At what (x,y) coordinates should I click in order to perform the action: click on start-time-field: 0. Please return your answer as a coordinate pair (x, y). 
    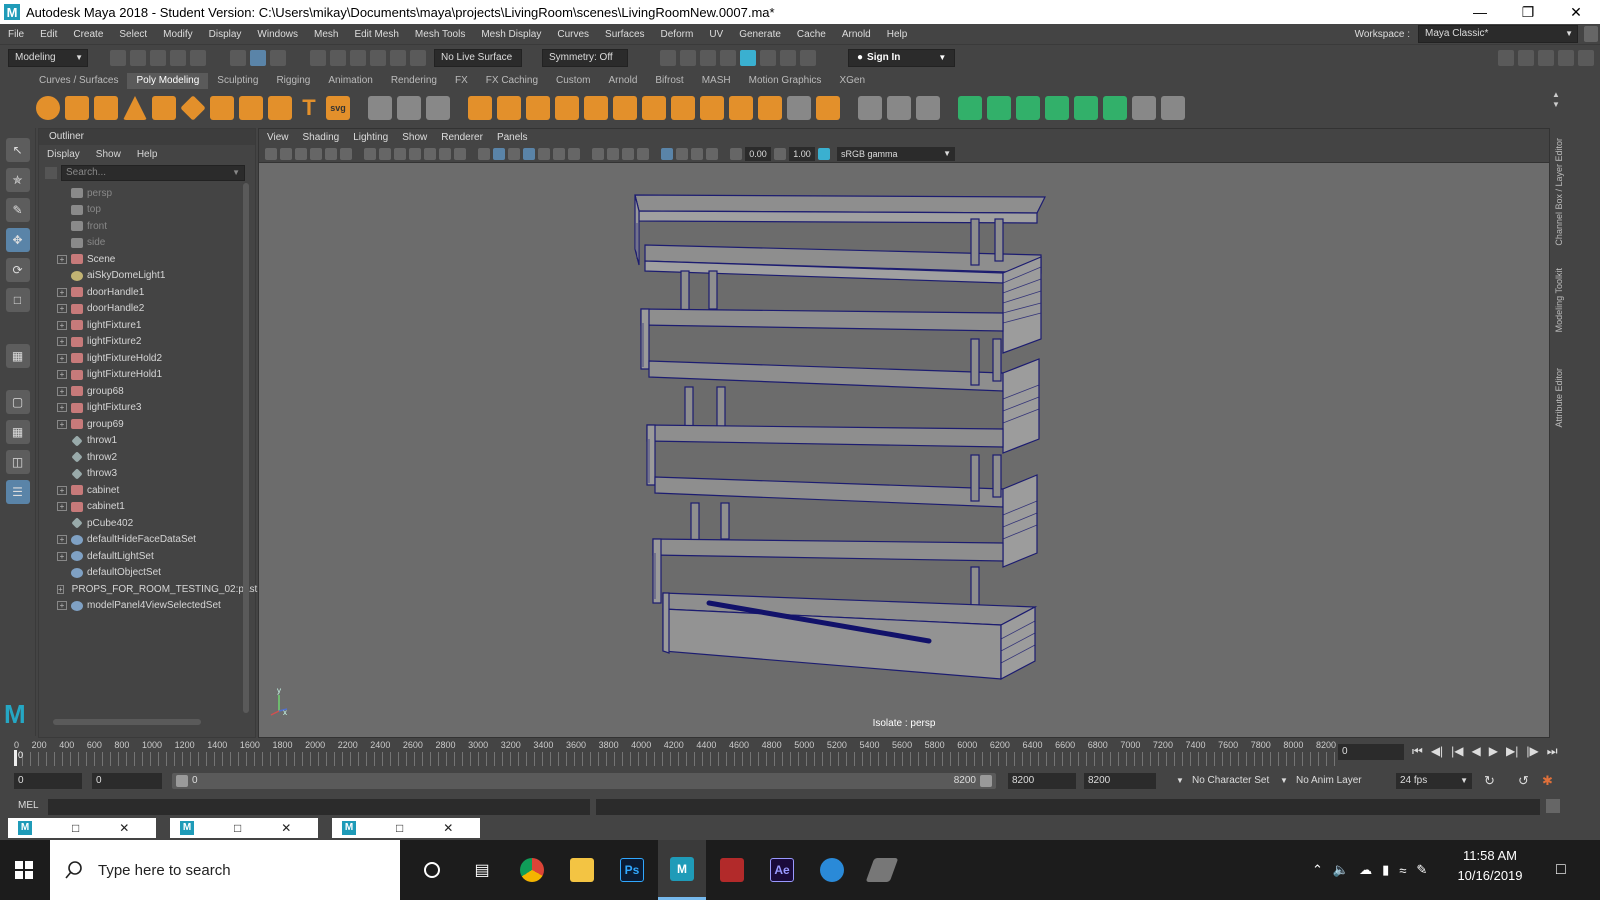
    Looking at the image, I should click on (48, 781).